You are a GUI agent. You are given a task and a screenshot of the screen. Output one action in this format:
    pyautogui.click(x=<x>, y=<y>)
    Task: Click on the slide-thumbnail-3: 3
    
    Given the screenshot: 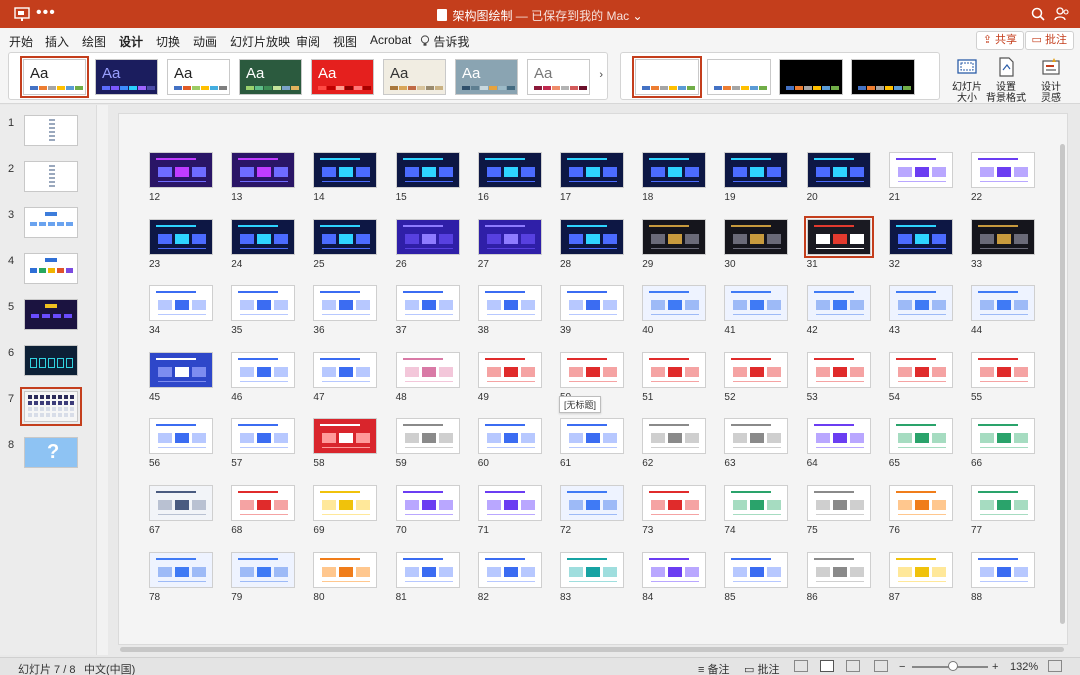 What is the action you would take?
    pyautogui.click(x=48, y=227)
    